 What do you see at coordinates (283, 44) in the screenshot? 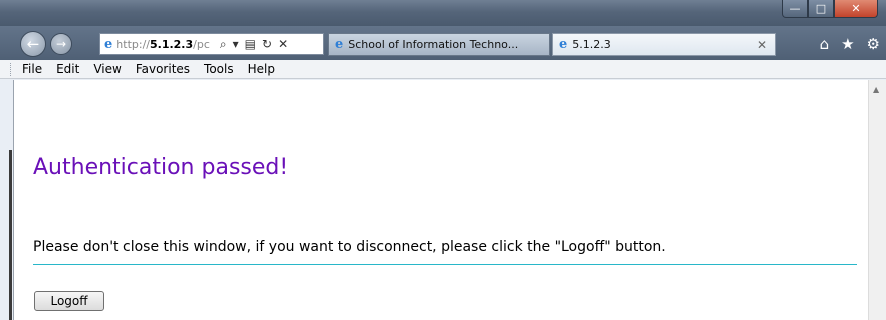
I see `stop-icon: ✕` at bounding box center [283, 44].